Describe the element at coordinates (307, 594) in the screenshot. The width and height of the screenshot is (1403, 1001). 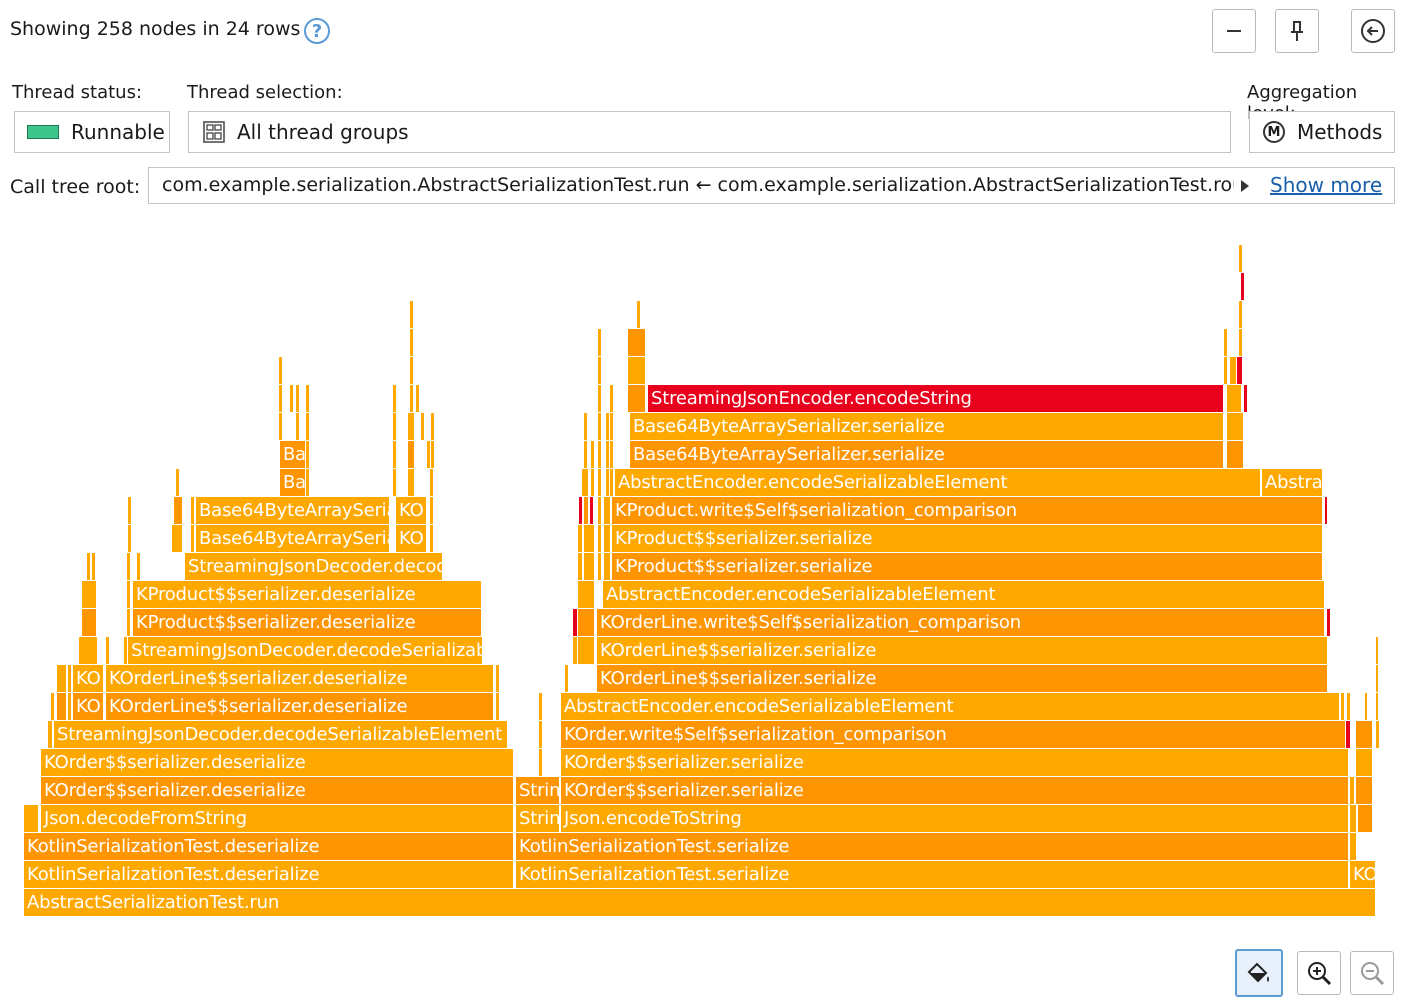
I see `flame-frame: KProduct$$serializer.deserialize` at that location.